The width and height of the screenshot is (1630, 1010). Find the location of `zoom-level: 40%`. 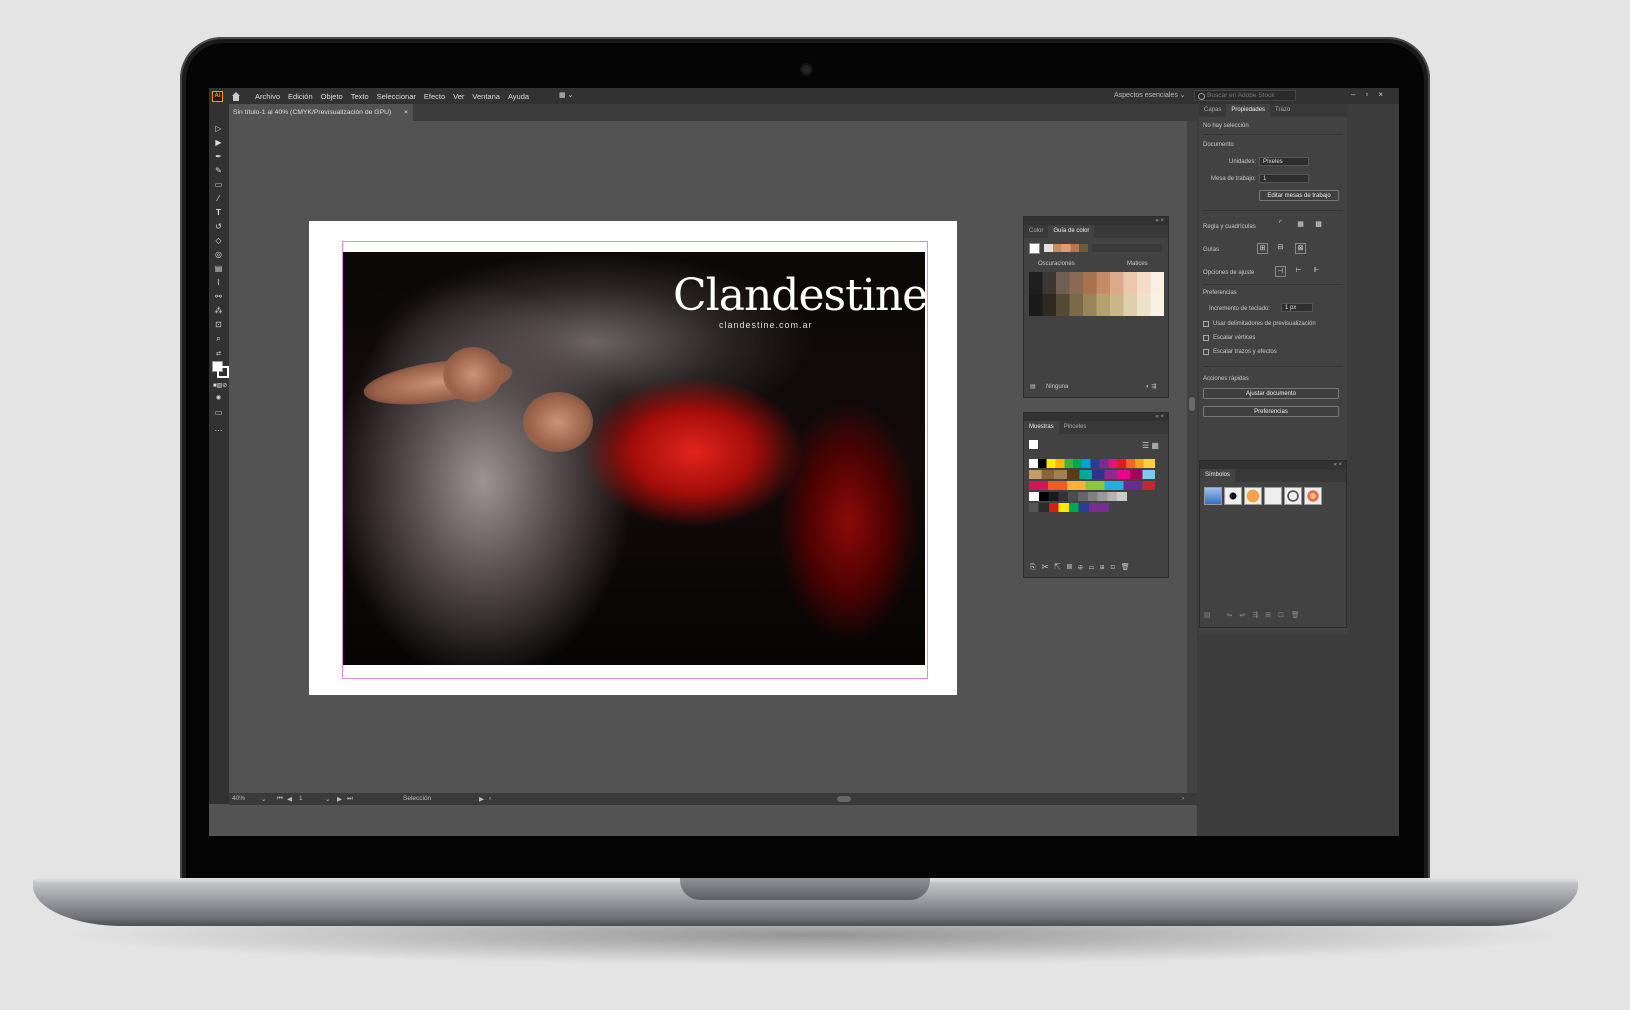

zoom-level: 40% is located at coordinates (238, 798).